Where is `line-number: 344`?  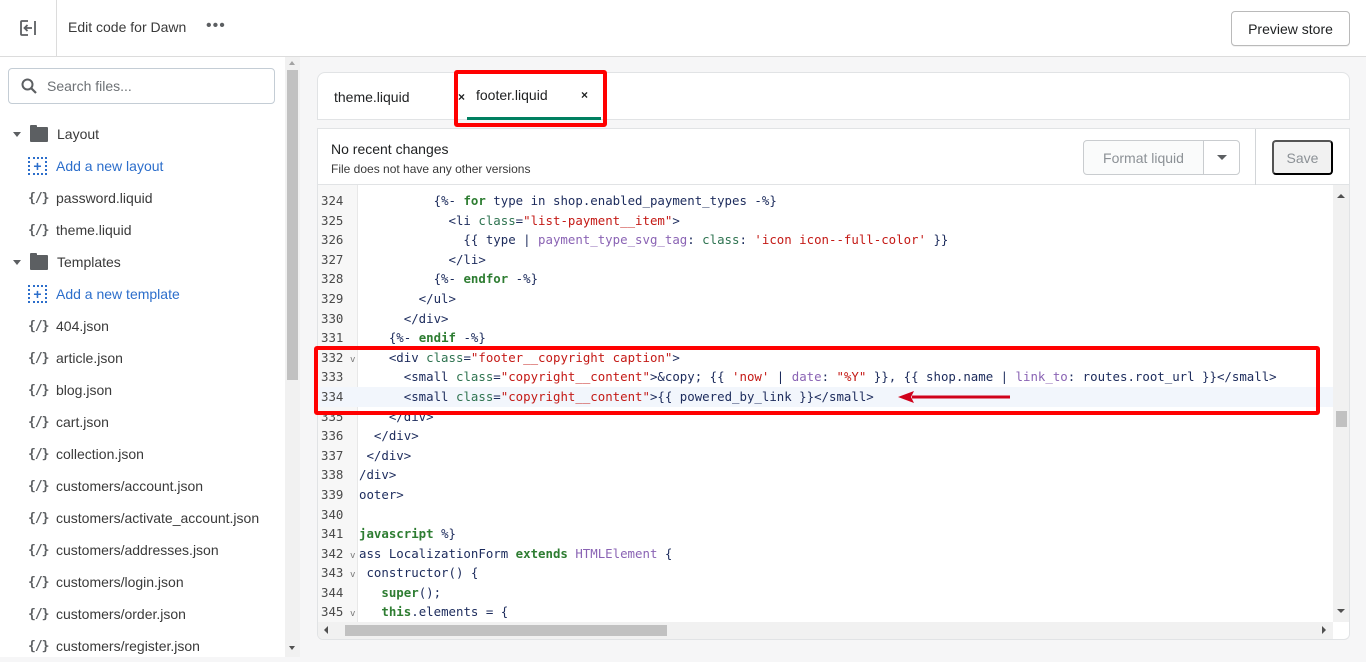 line-number: 344 is located at coordinates (332, 592).